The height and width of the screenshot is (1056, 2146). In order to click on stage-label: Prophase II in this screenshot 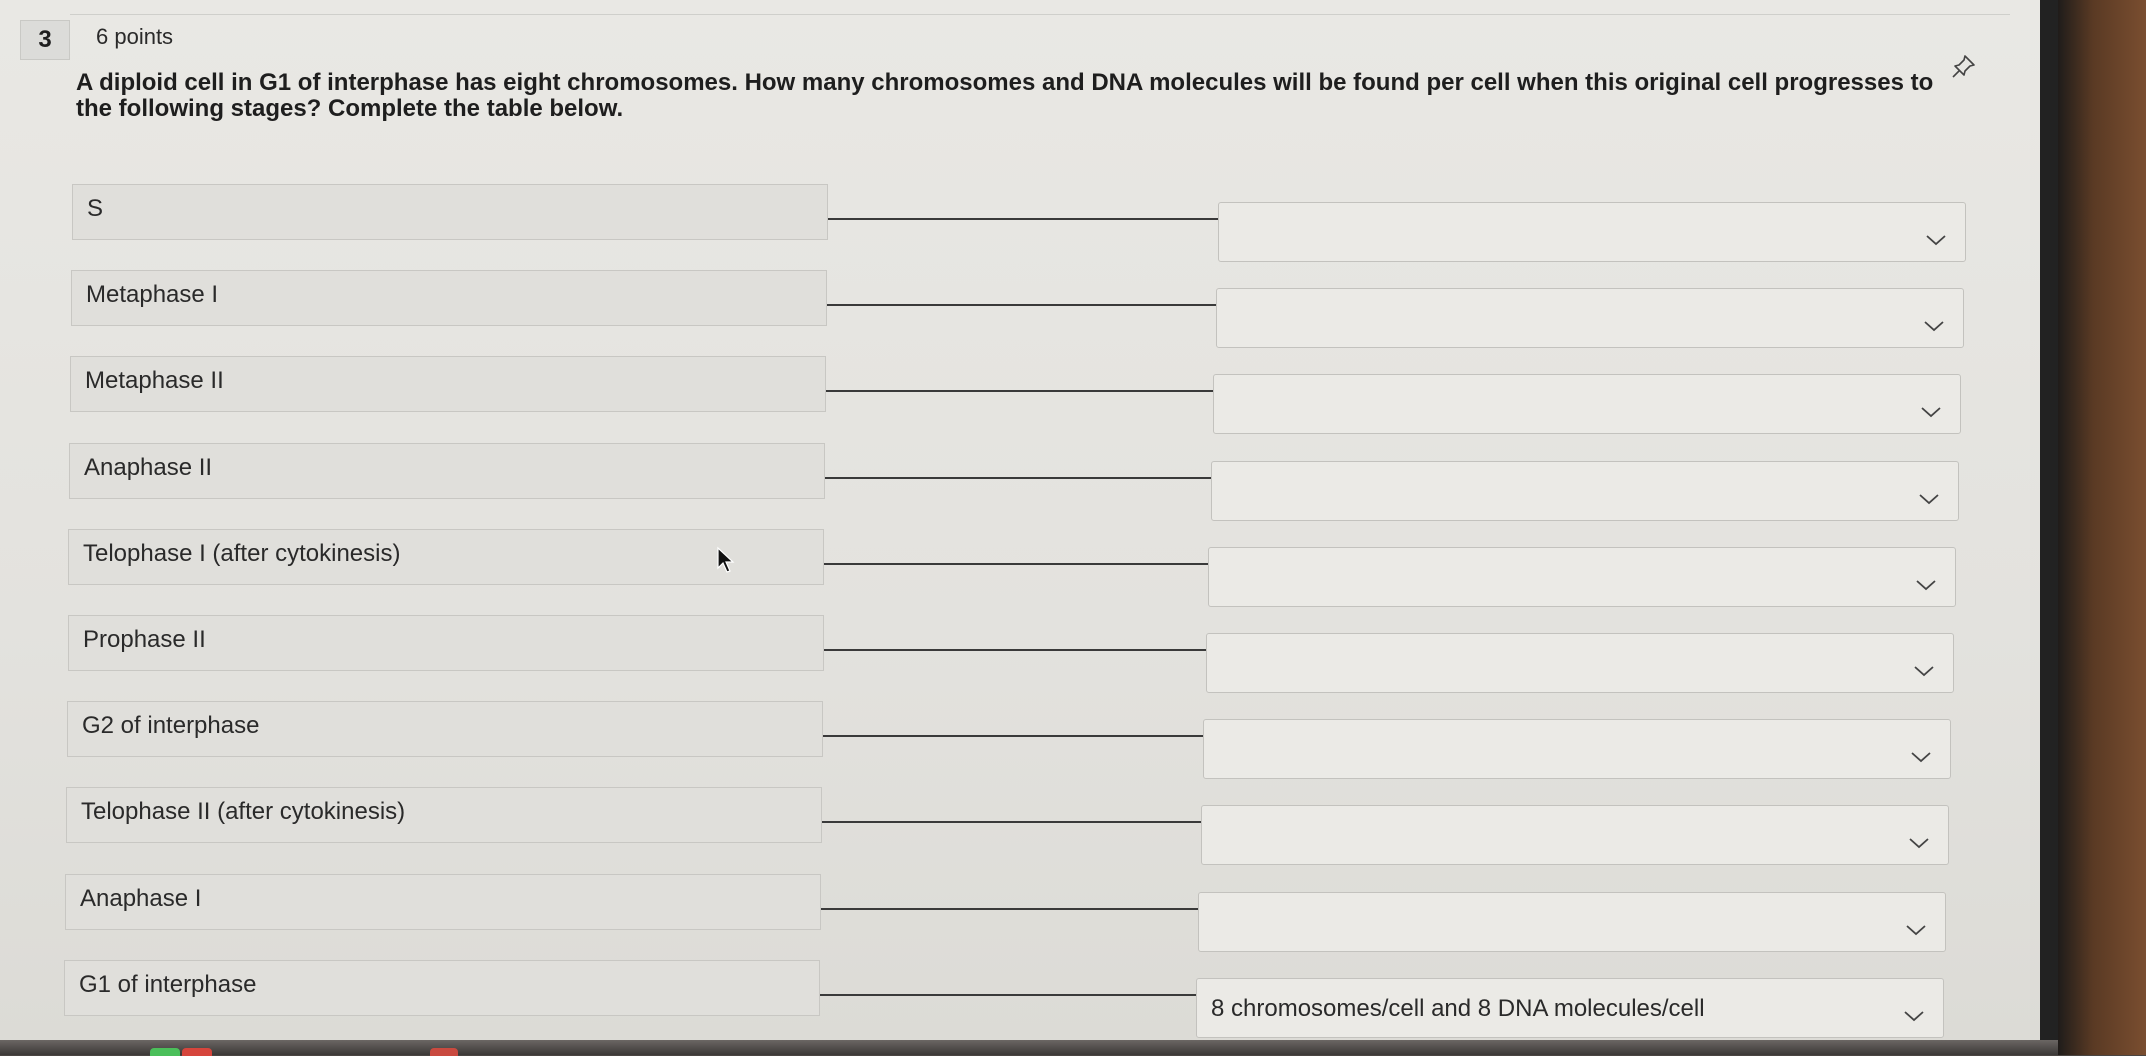, I will do `click(446, 643)`.